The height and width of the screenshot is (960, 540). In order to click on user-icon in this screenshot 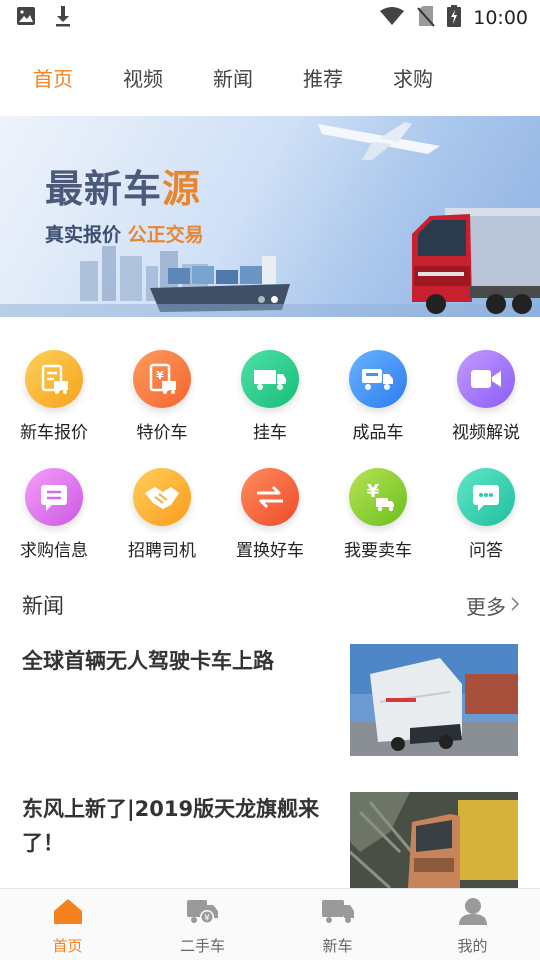, I will do `click(473, 913)`.